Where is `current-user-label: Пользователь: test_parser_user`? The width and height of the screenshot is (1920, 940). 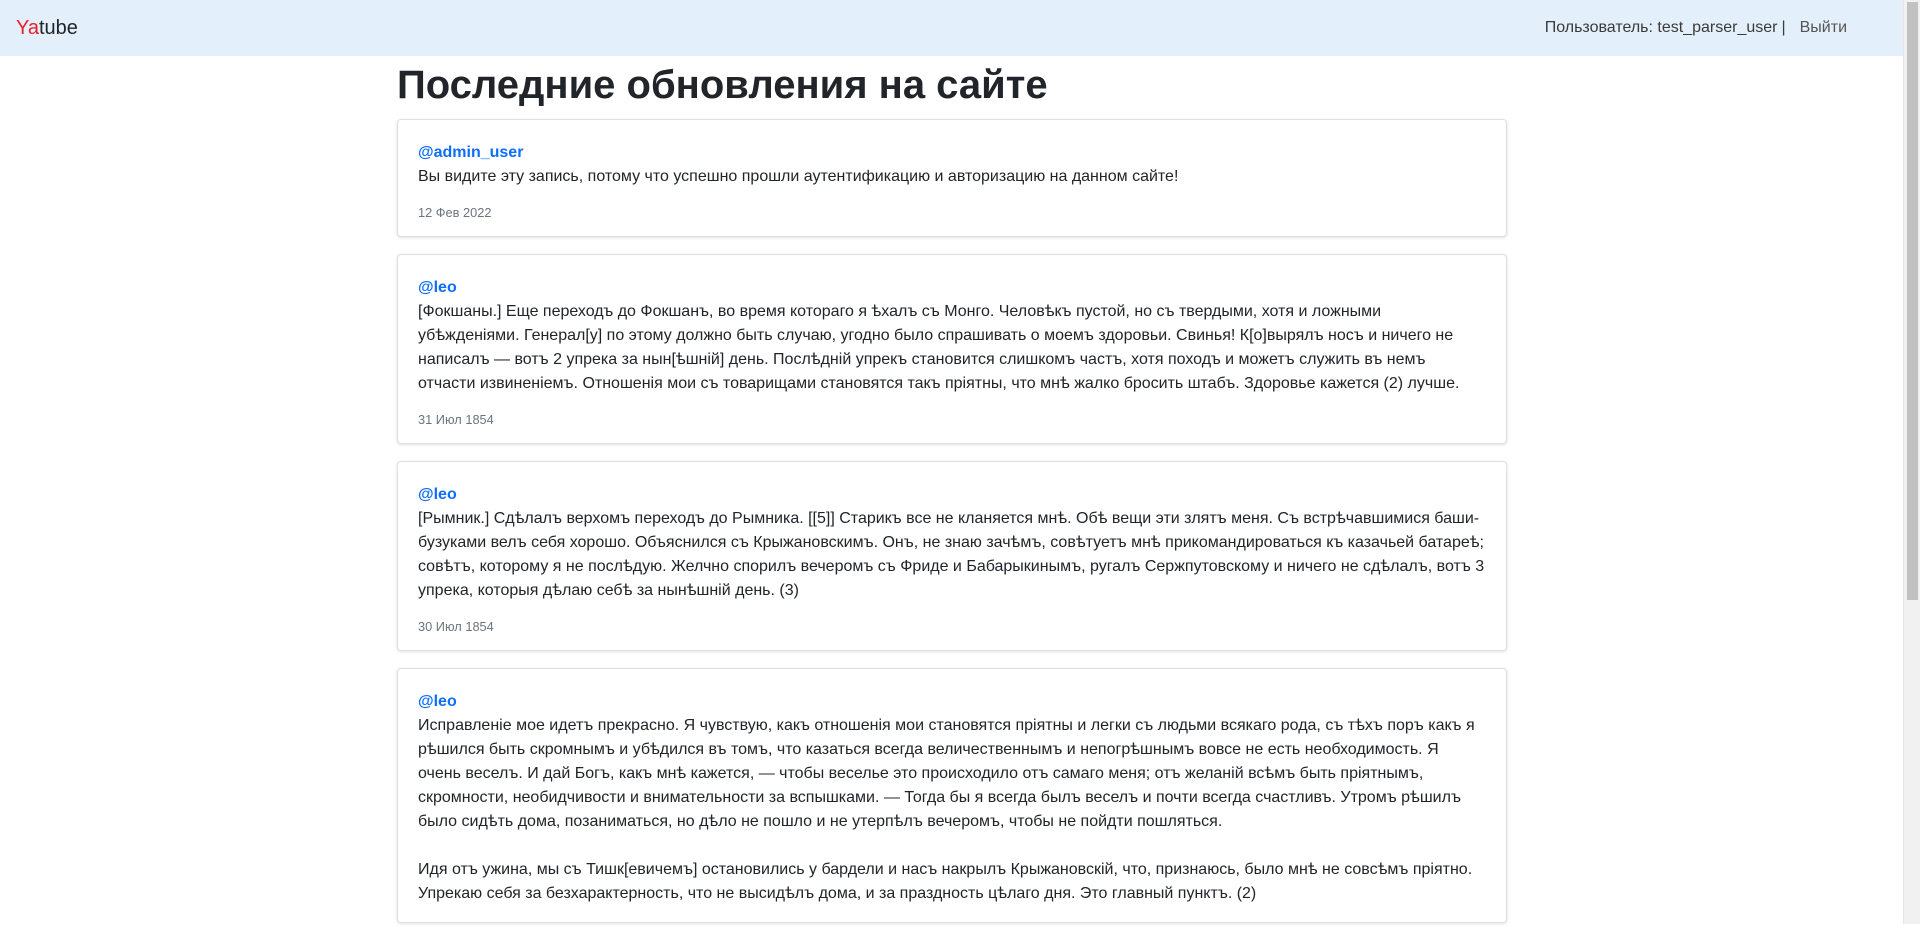
current-user-label: Пользователь: test_parser_user is located at coordinates (1661, 27).